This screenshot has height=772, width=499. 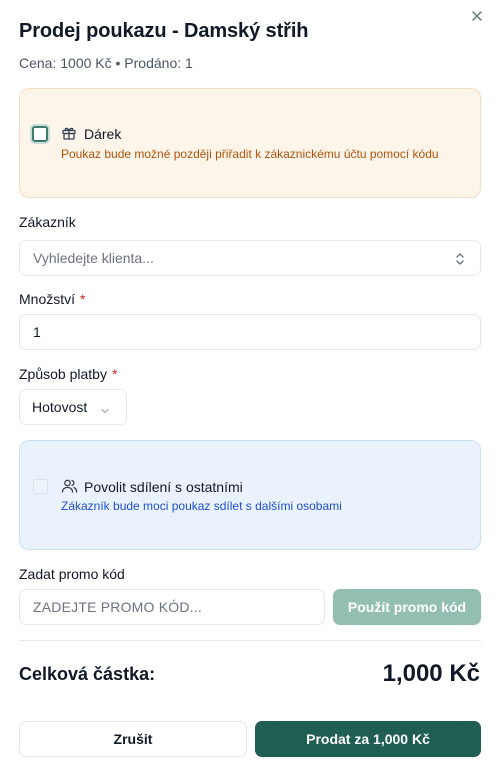 I want to click on quantity-field: 1, so click(x=250, y=332).